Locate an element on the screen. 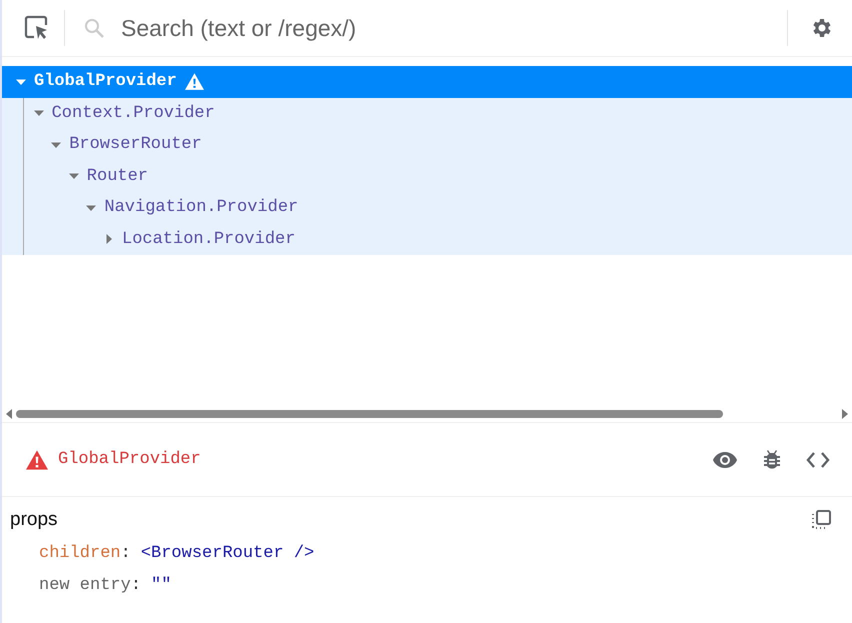 The image size is (852, 623). tree-item: BrowserRouter is located at coordinates (427, 144).